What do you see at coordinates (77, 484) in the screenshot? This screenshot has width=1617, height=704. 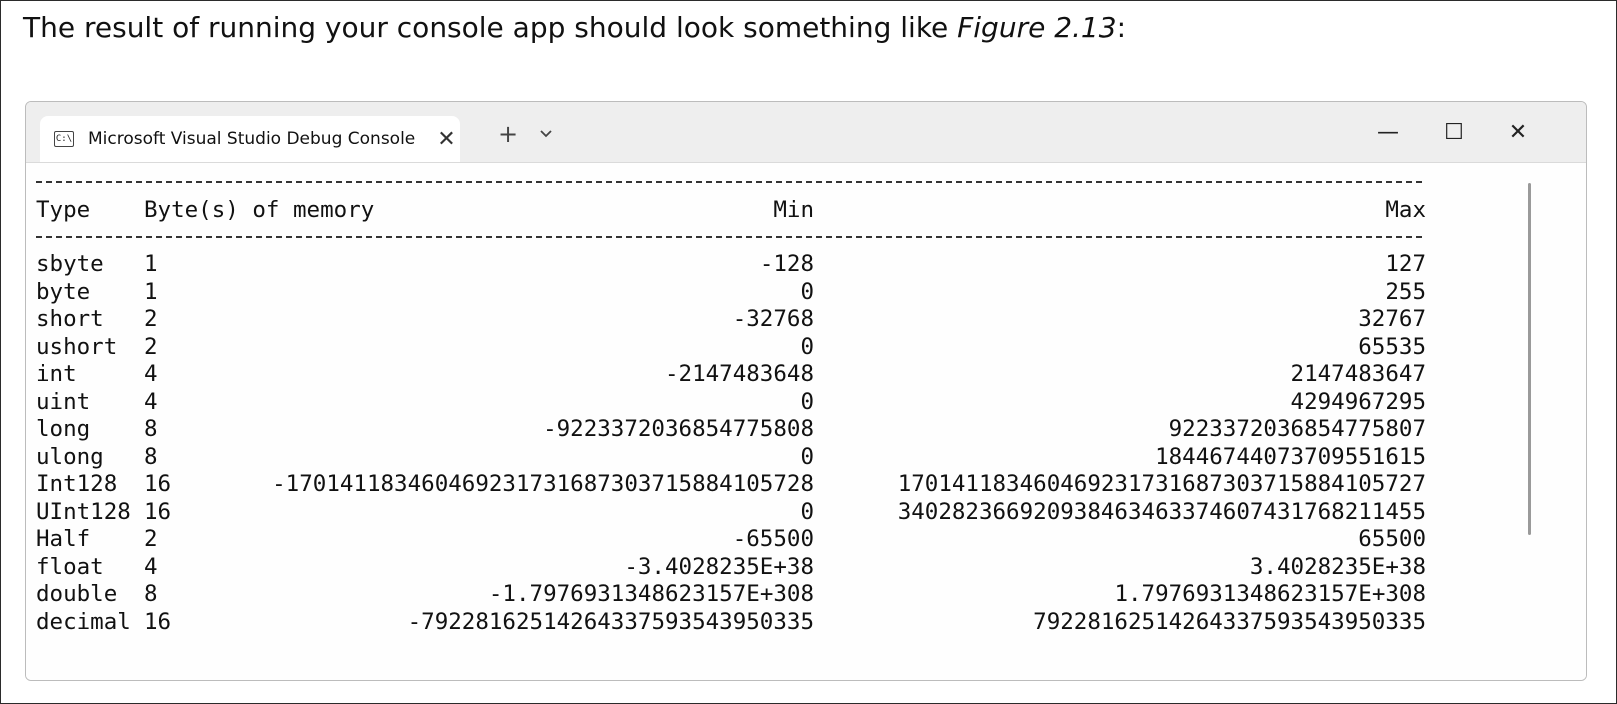 I see `cell-type: Int128` at bounding box center [77, 484].